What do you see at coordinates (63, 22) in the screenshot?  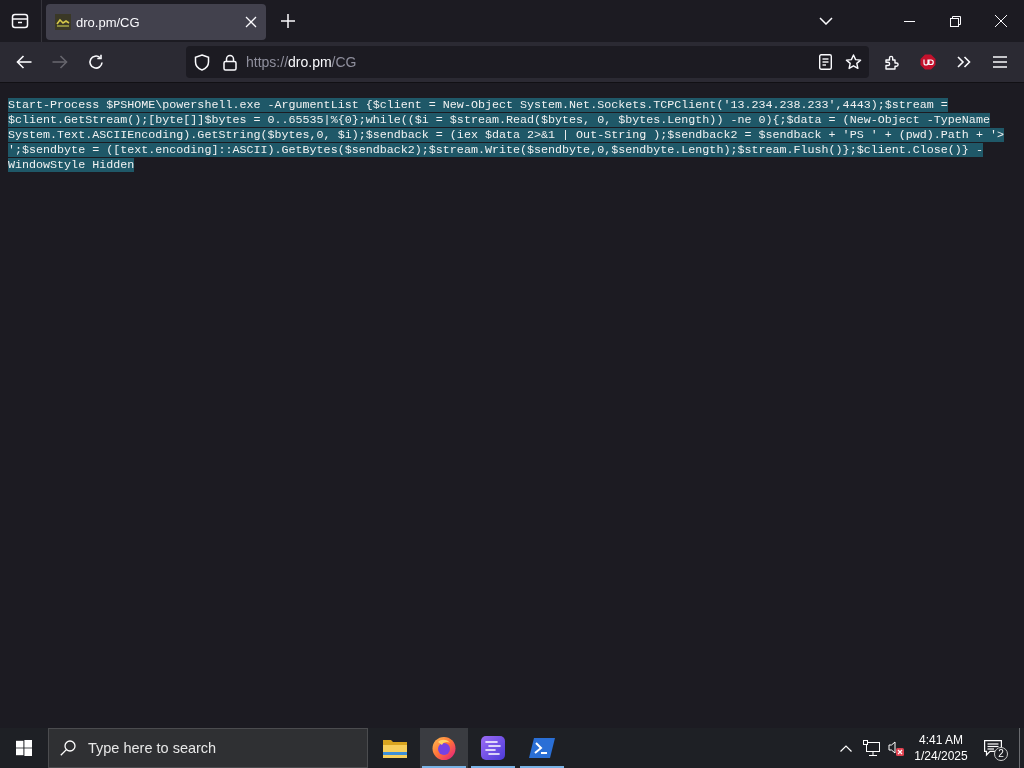 I see `favicon-icon` at bounding box center [63, 22].